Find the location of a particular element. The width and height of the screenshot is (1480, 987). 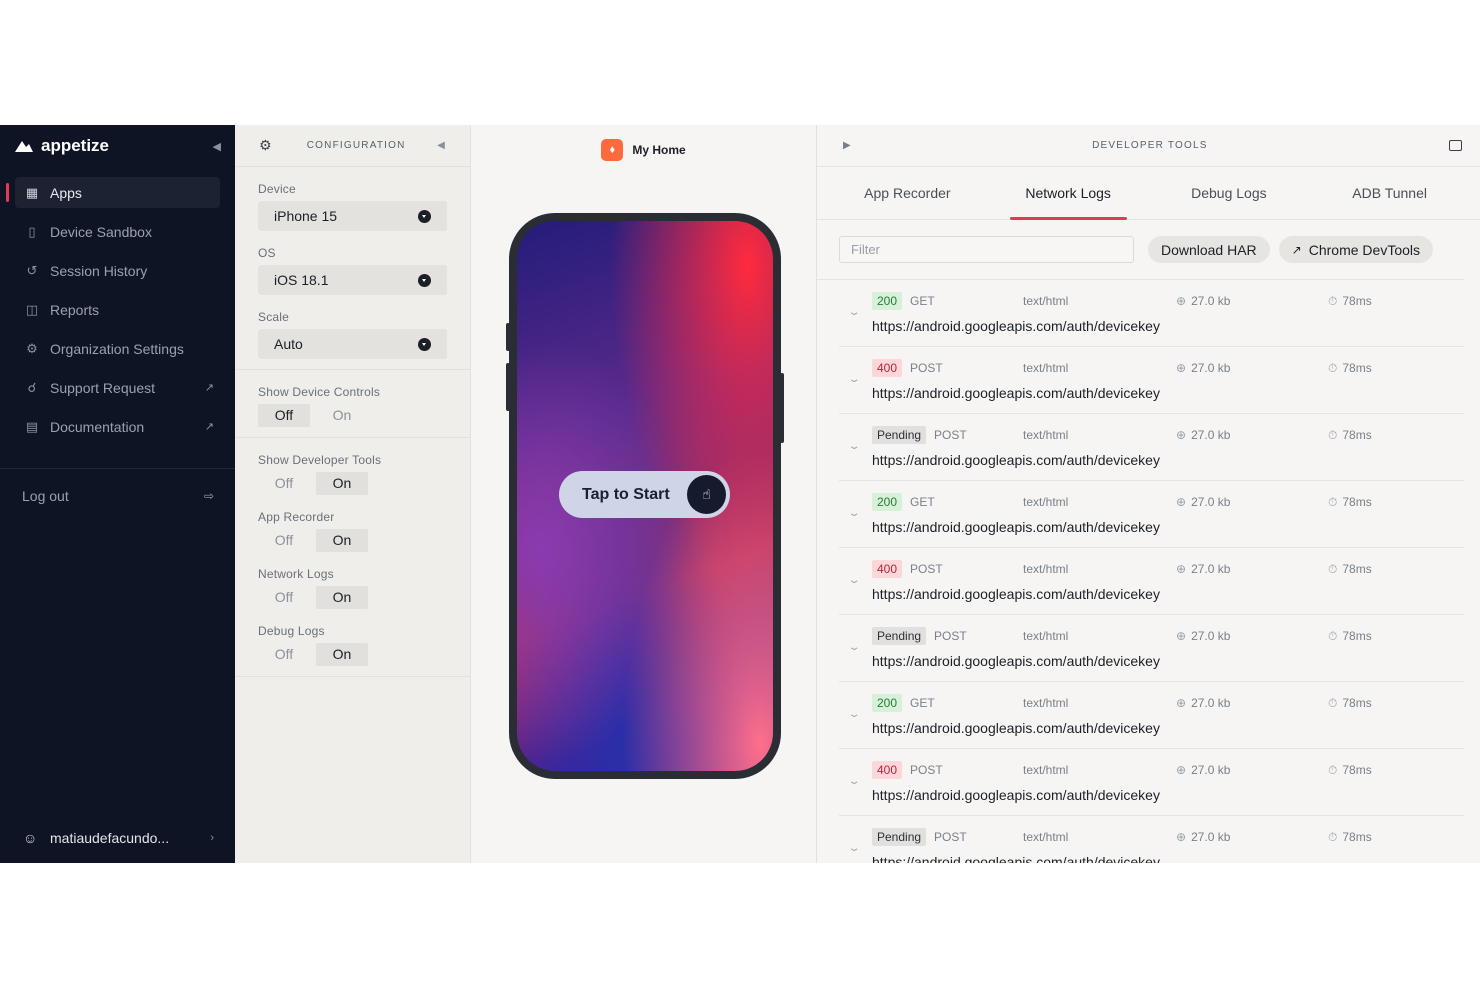

phone-frame: Tap to Start ☝ is located at coordinates (645, 496).